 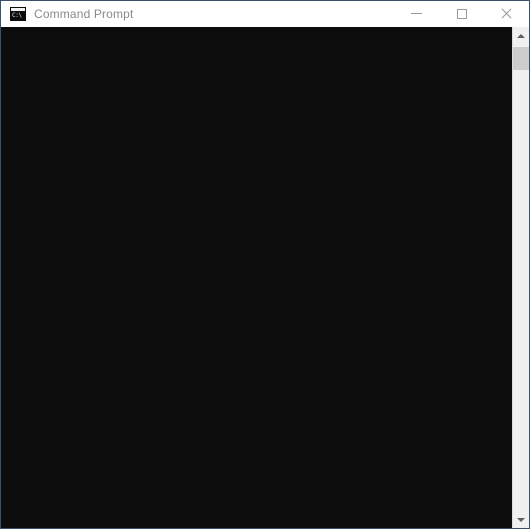 I want to click on maximize-icon, so click(x=461, y=13).